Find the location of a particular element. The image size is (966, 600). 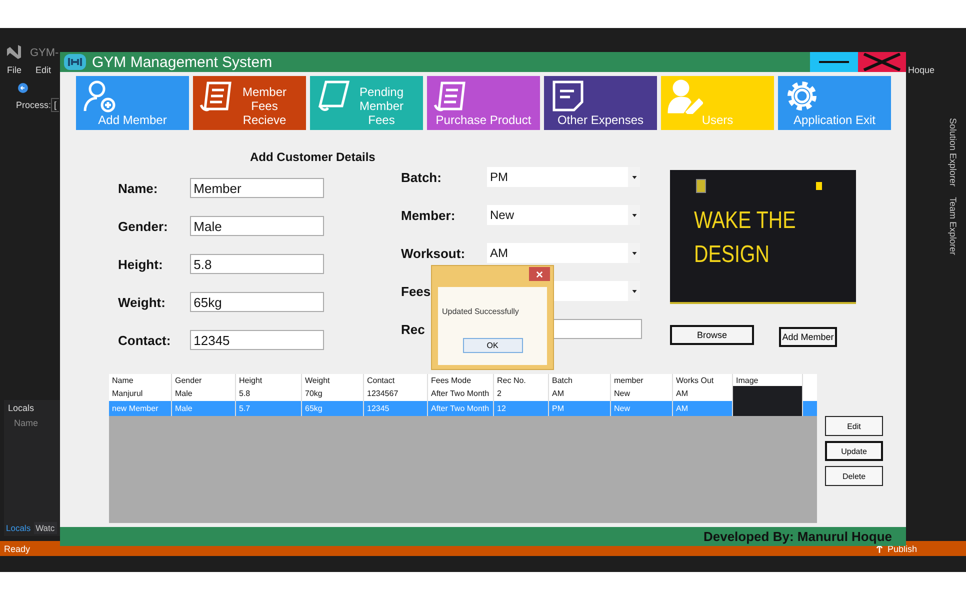

menu-tile: Purchase Product is located at coordinates (483, 103).